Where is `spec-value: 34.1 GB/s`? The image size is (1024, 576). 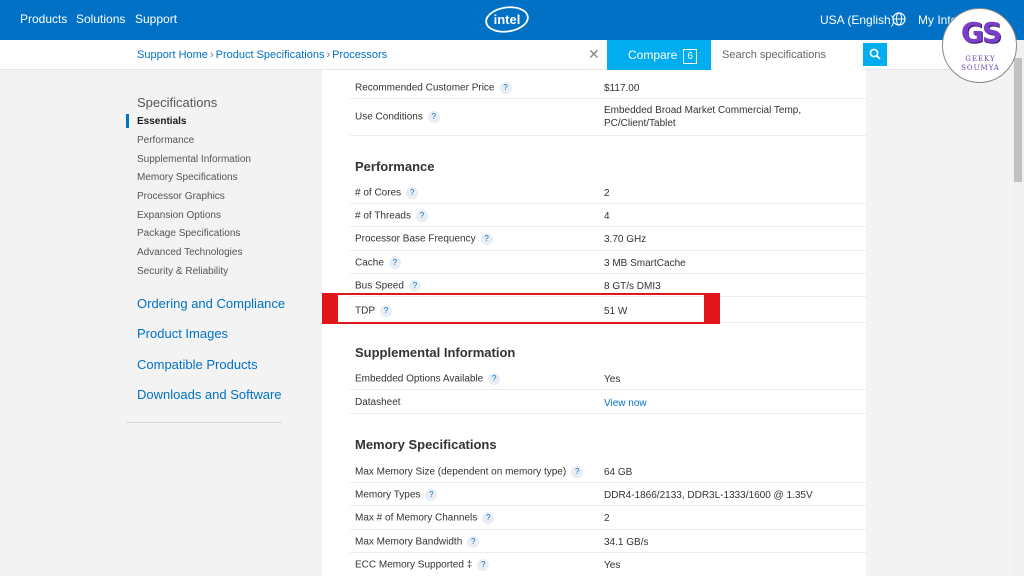
spec-value: 34.1 GB/s is located at coordinates (626, 542).